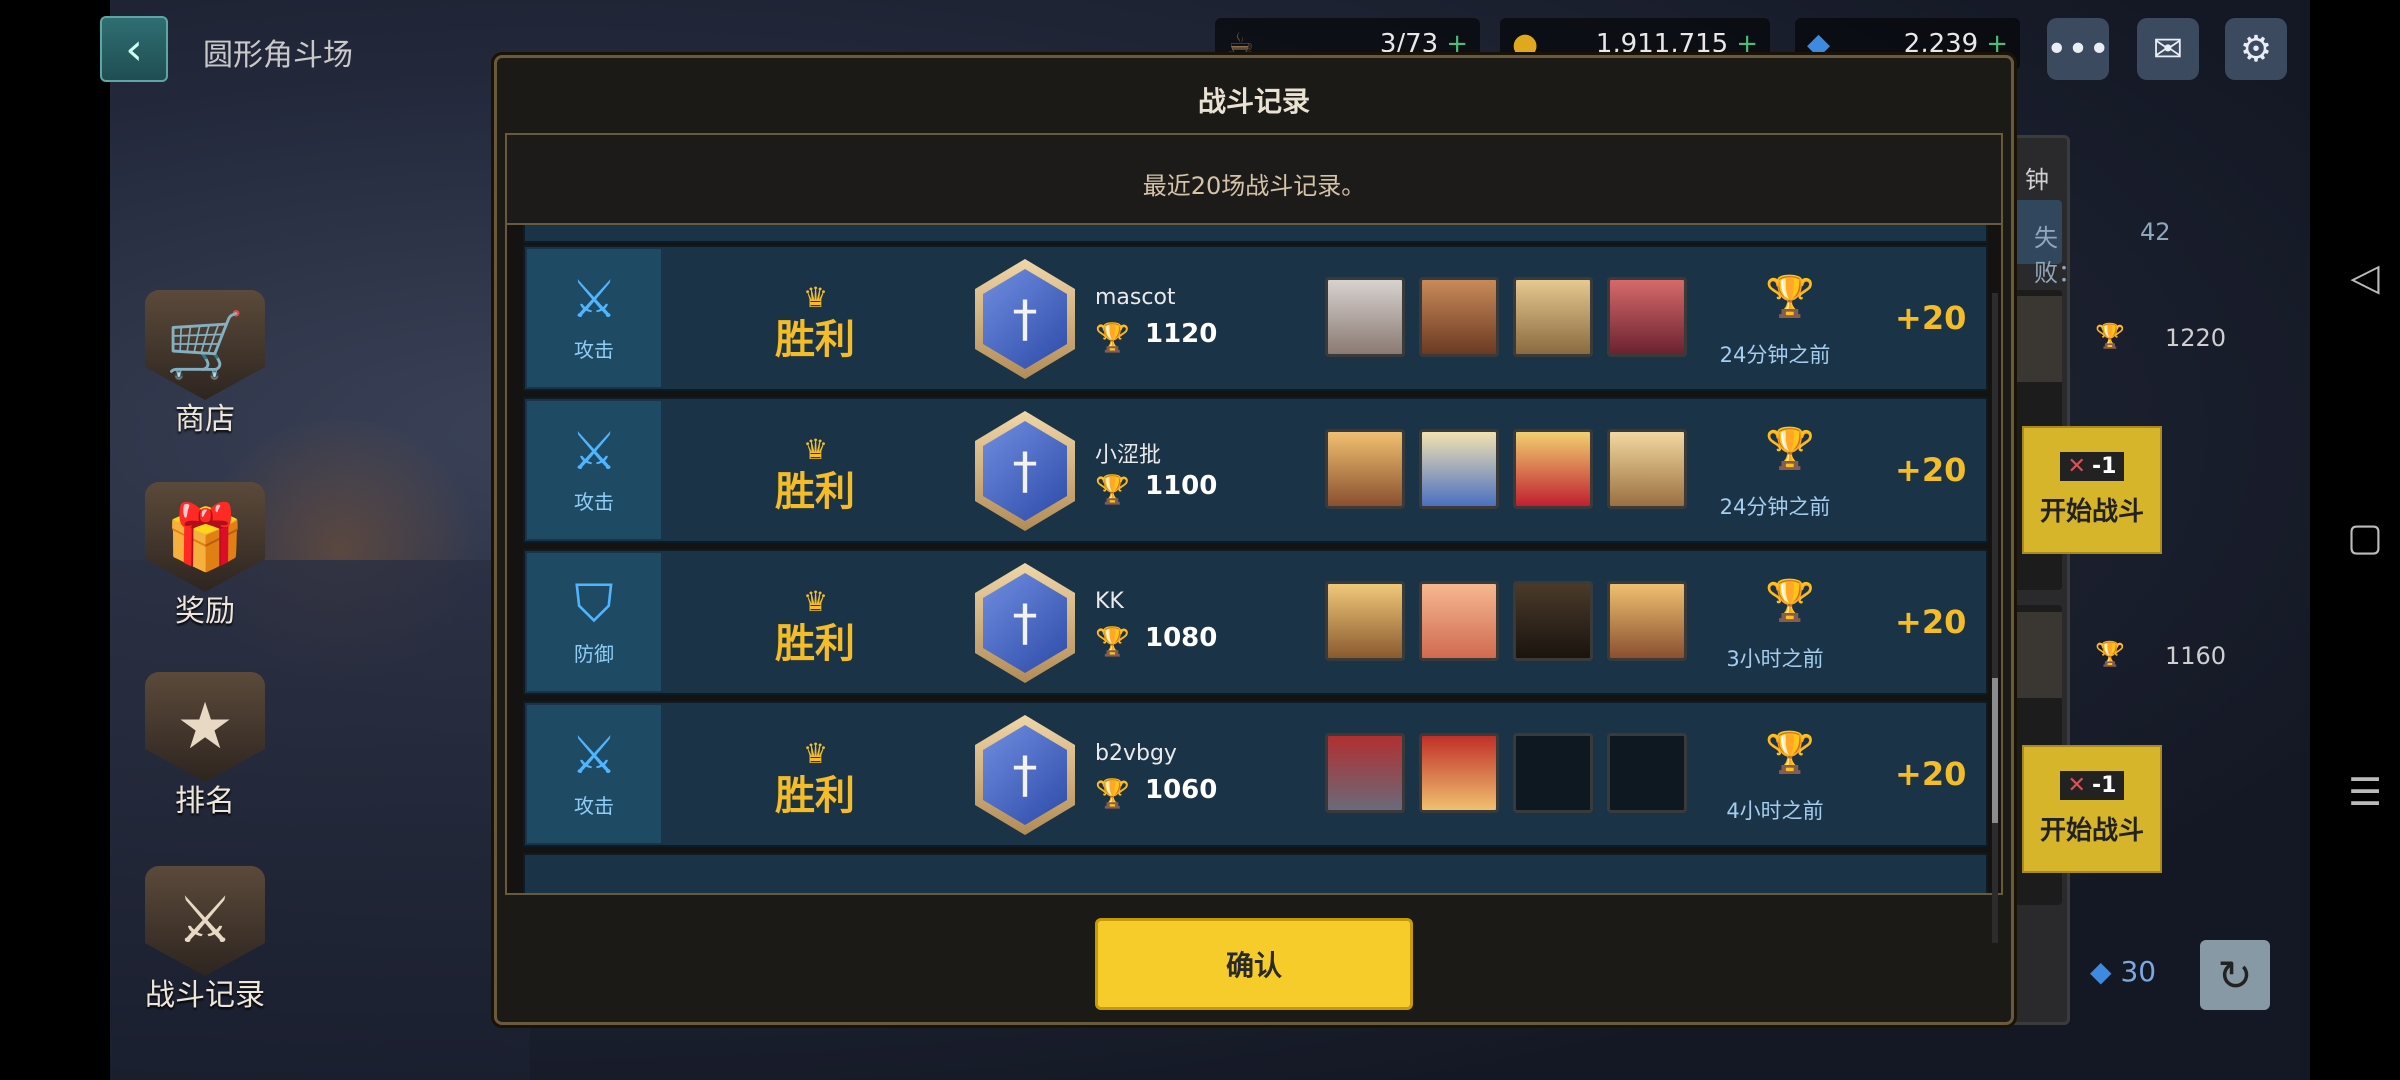 This screenshot has width=2400, height=1080. Describe the element at coordinates (1254, 186) in the screenshot. I see `modal-subtitle: 最近20场战斗记录。` at that location.